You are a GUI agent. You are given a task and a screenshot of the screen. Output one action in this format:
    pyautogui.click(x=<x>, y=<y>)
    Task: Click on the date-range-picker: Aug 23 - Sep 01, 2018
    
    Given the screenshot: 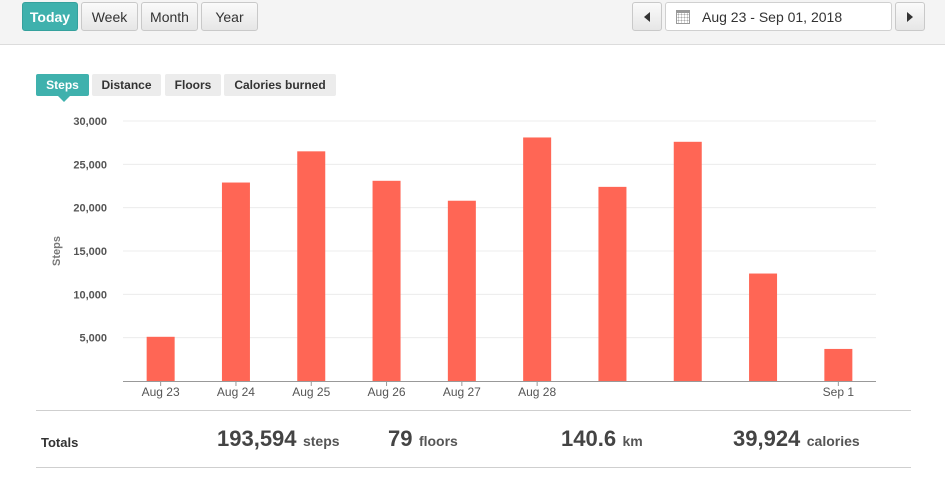 What is the action you would take?
    pyautogui.click(x=778, y=16)
    